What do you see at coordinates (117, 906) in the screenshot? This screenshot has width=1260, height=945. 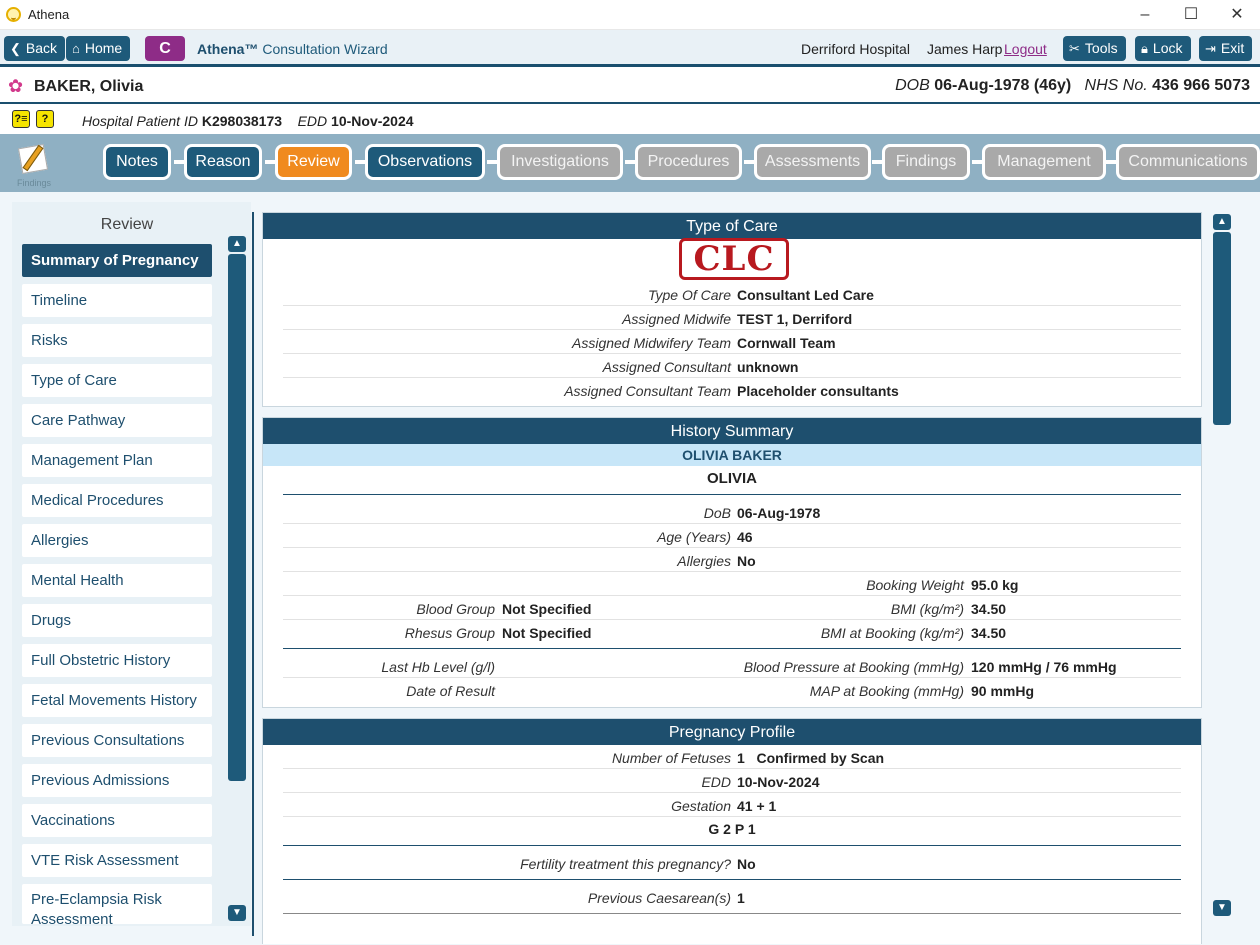 I see `nav-pre-eclampsia-risk-assessment: Pre-Eclampsia Risk Assessment` at bounding box center [117, 906].